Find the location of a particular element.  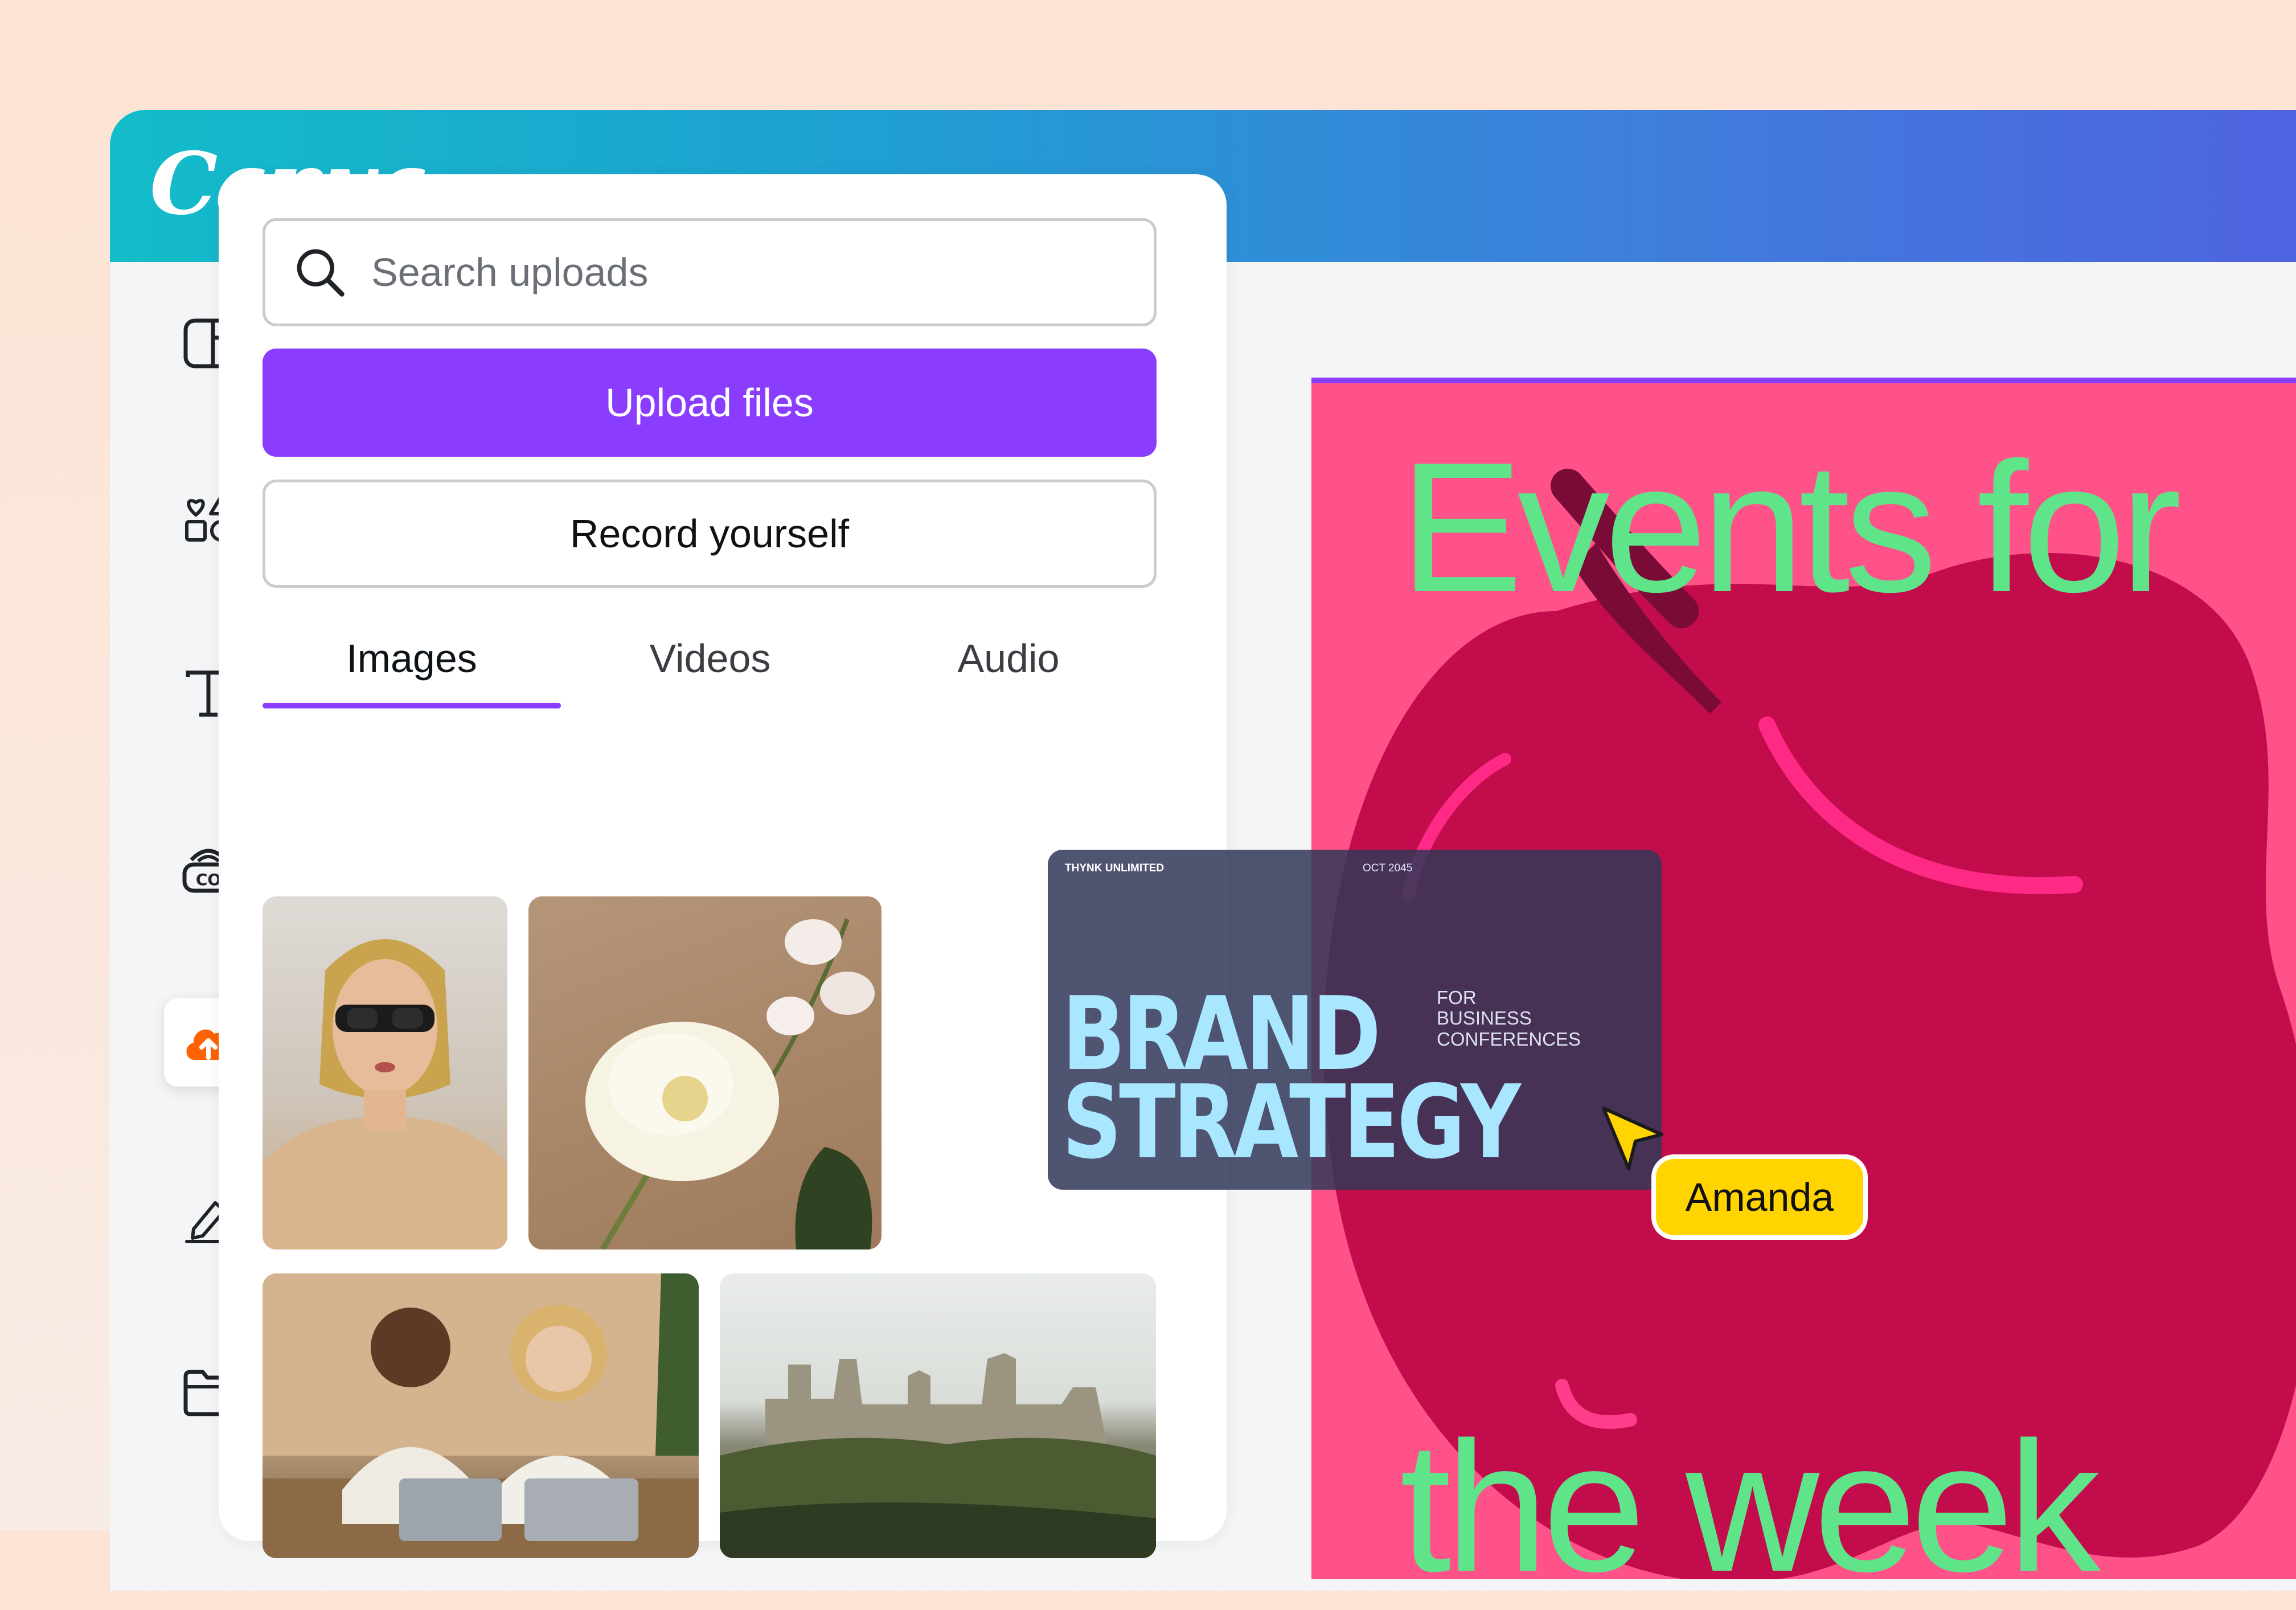

brand-card-subtitle: FOR BUSINESS CONFERENCES is located at coordinates (1528, 1018).